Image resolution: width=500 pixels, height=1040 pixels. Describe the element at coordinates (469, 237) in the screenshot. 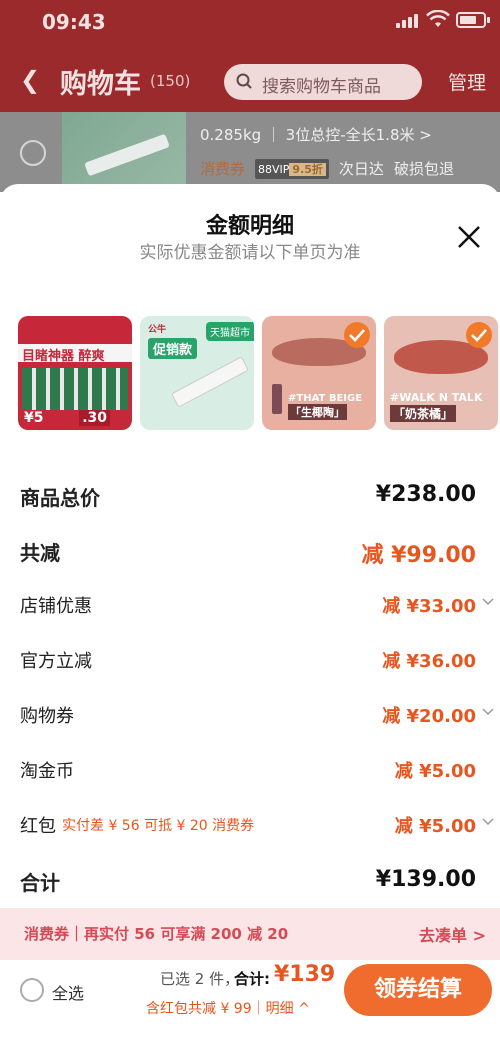

I see `close-icon` at that location.